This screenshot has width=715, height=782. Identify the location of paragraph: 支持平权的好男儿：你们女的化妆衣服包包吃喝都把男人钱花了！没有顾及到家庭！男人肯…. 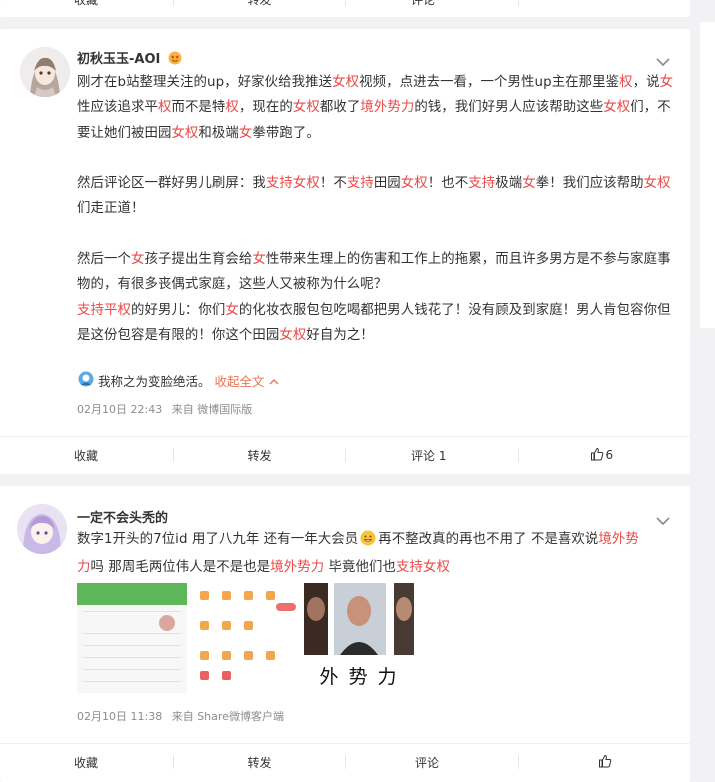
(377, 323).